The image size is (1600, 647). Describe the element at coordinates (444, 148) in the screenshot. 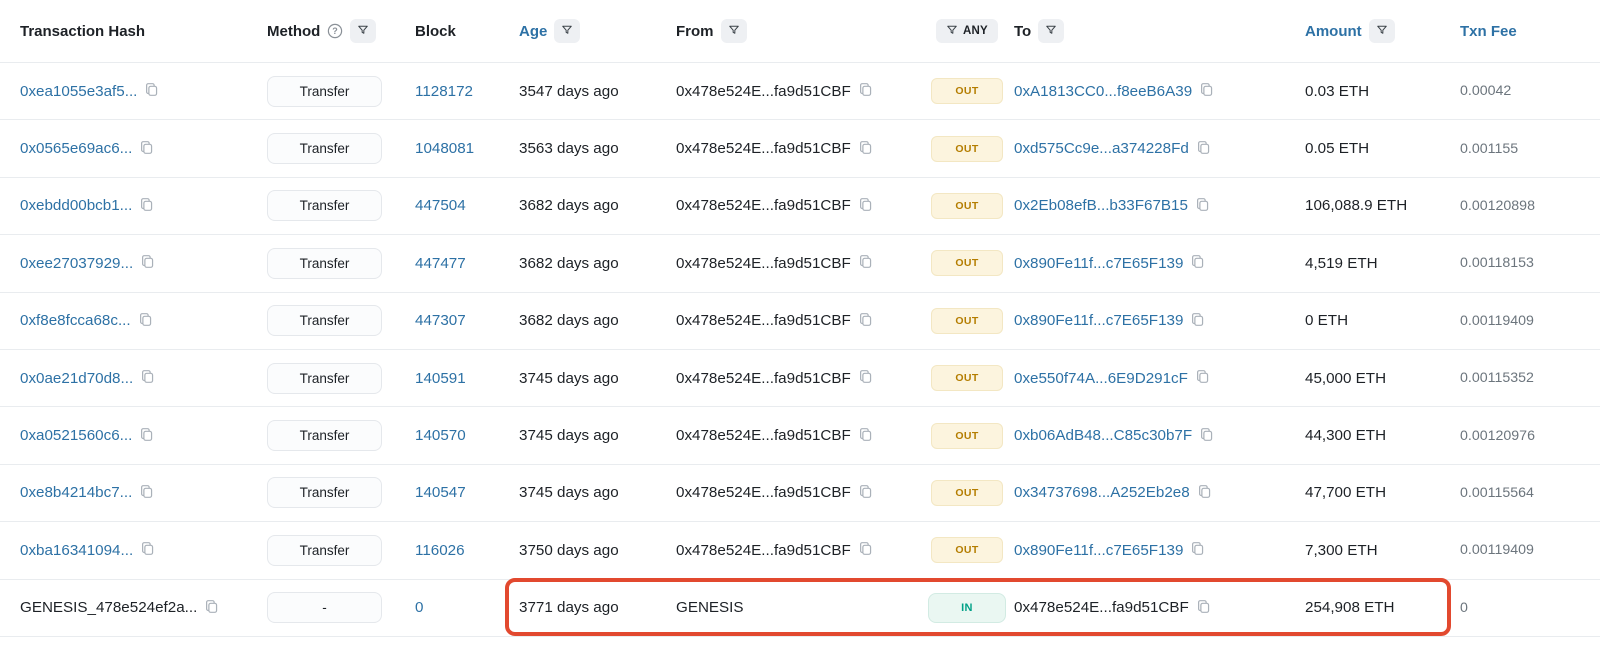

I see `block-link: 1048081` at that location.